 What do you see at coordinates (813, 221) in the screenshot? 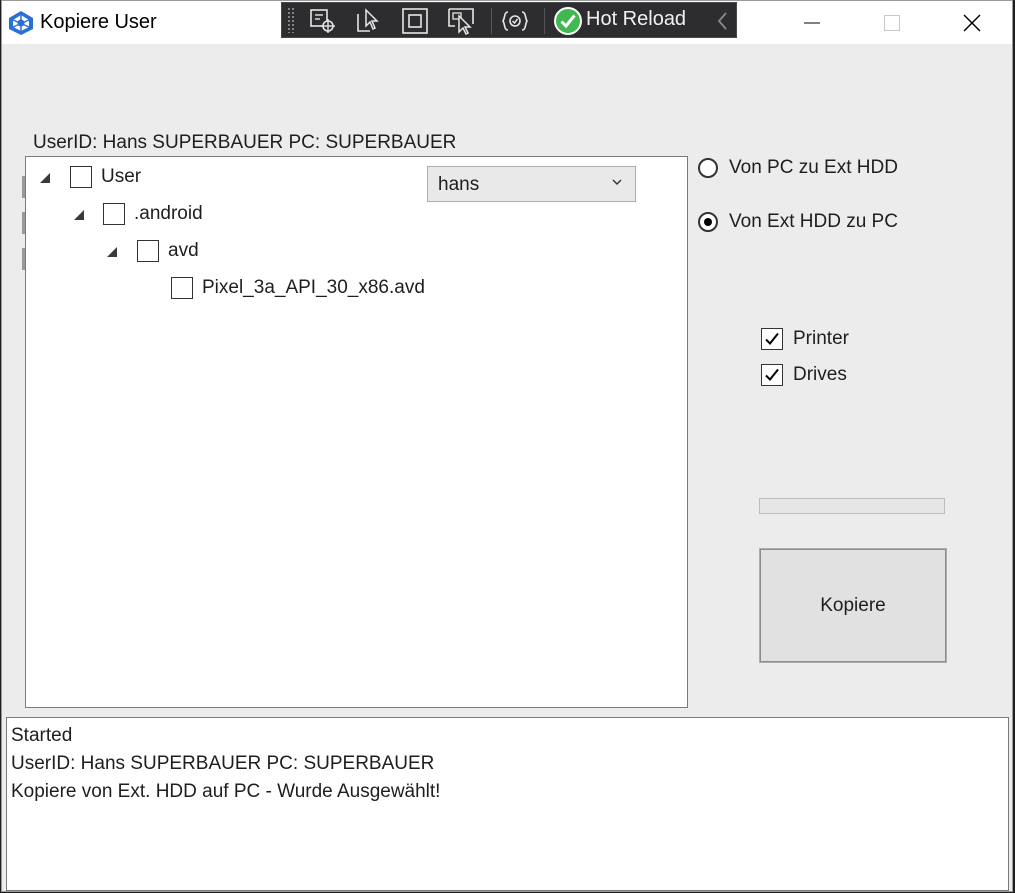
I see `radio-label: Von Ext HDD zu PC` at bounding box center [813, 221].